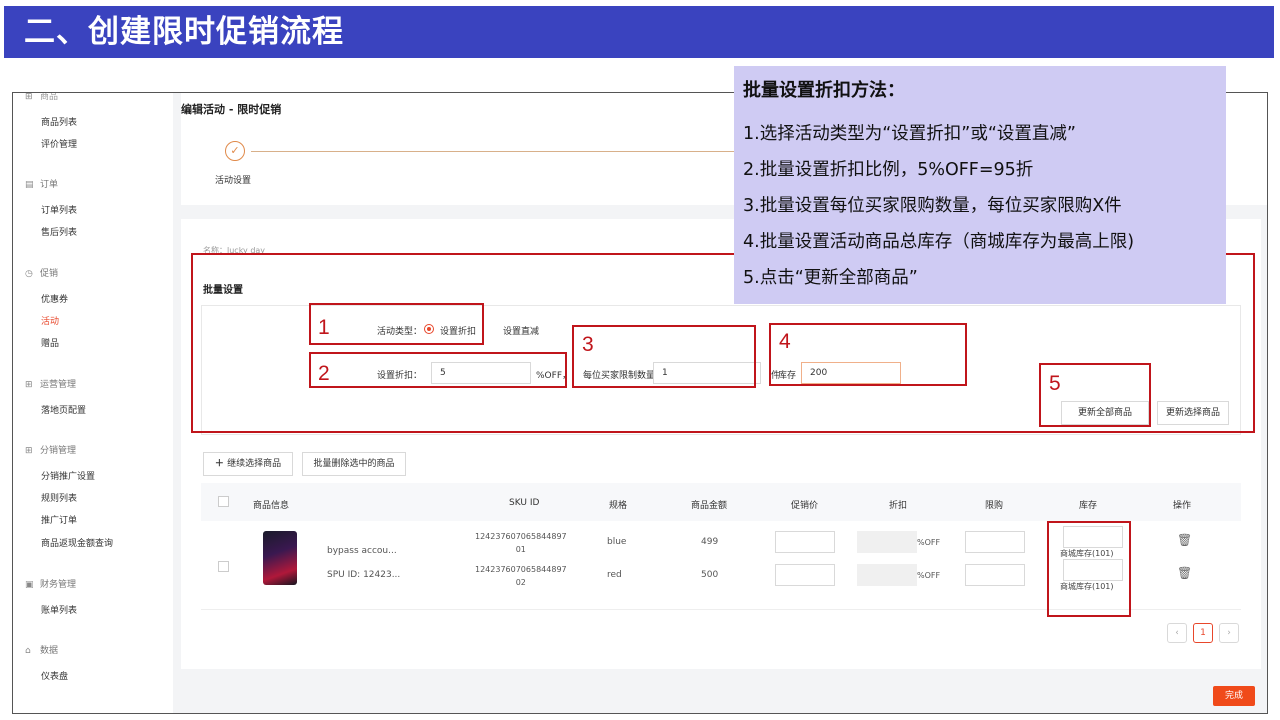 Image resolution: width=1280 pixels, height=720 pixels. I want to click on sidebar-group: ⊞ 分销管理, so click(50, 449).